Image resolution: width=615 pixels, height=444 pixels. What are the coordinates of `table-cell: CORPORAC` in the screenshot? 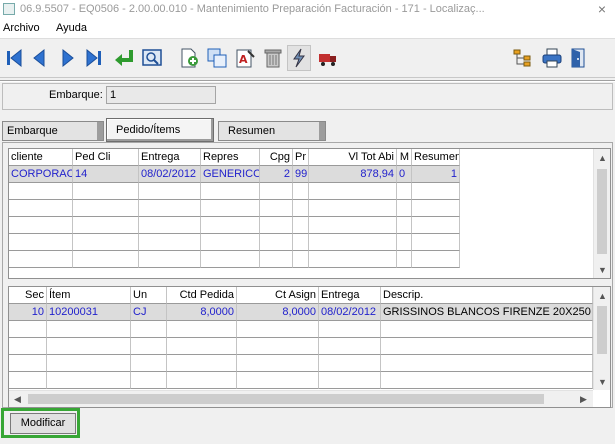 It's located at (41, 174).